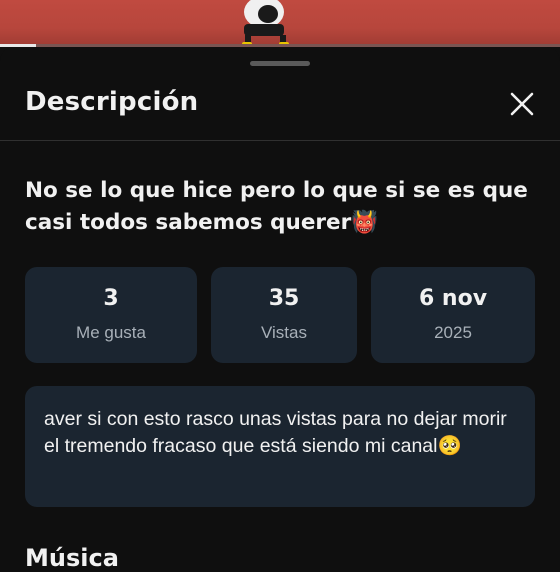  Describe the element at coordinates (280, 140) in the screenshot. I see `header-divider` at that location.